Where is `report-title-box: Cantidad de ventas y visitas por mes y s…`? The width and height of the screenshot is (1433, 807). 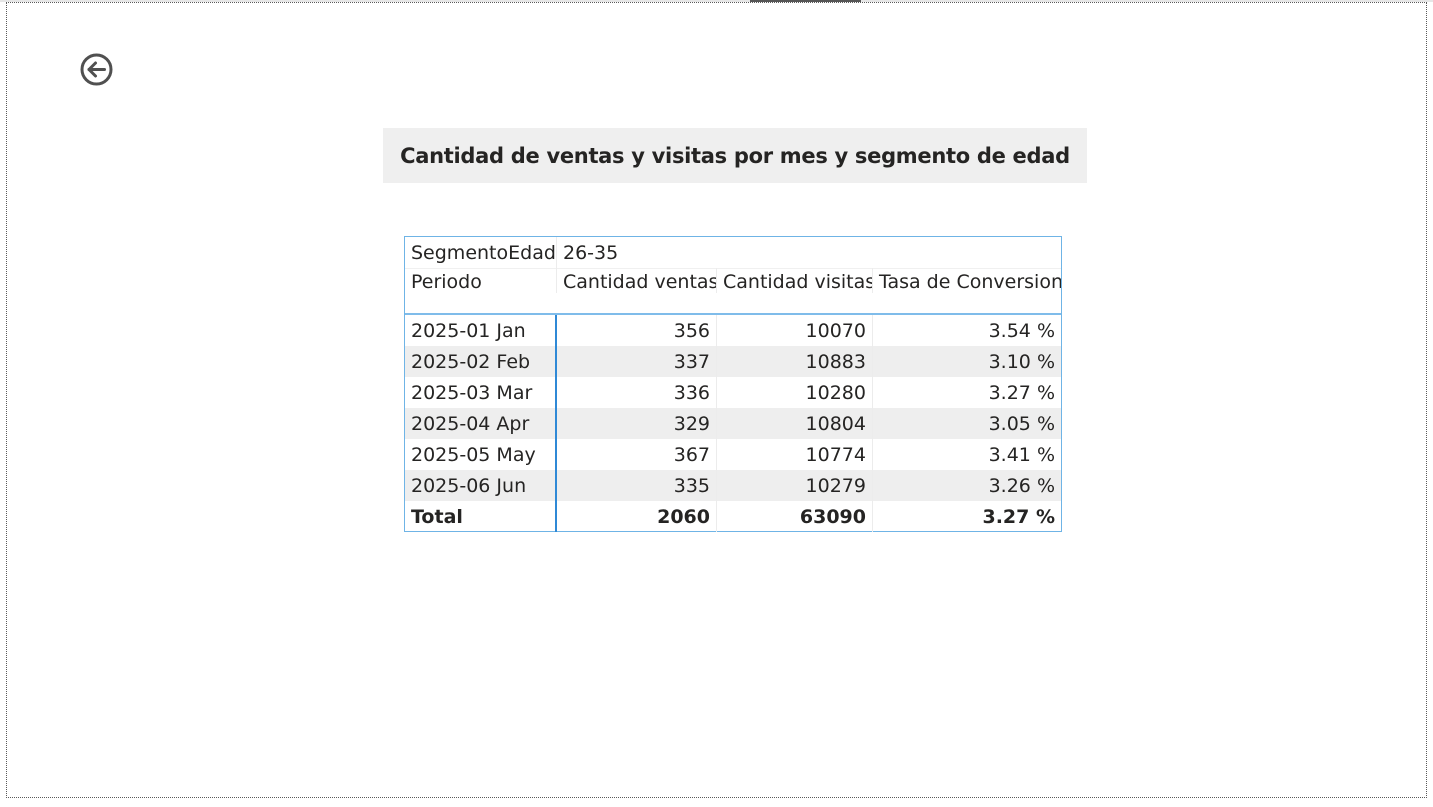 report-title-box: Cantidad de ventas y visitas por mes y s… is located at coordinates (735, 155).